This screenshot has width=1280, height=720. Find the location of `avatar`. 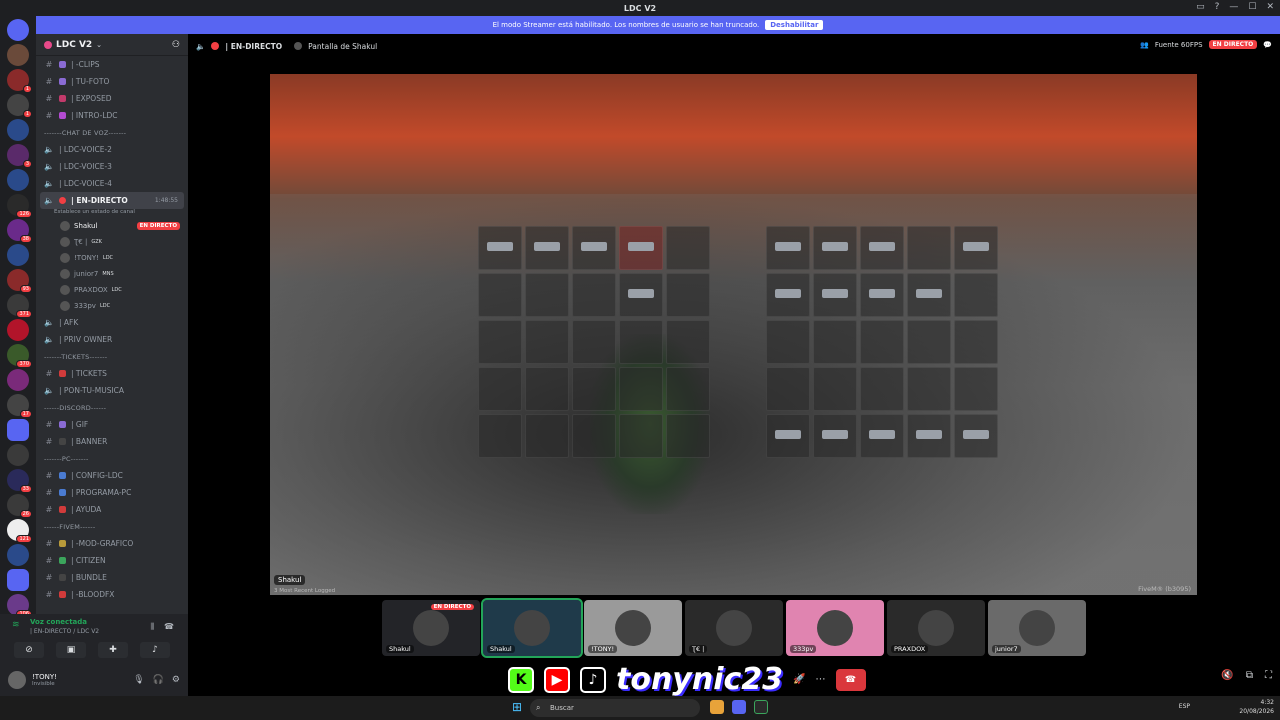

avatar is located at coordinates (17, 680).